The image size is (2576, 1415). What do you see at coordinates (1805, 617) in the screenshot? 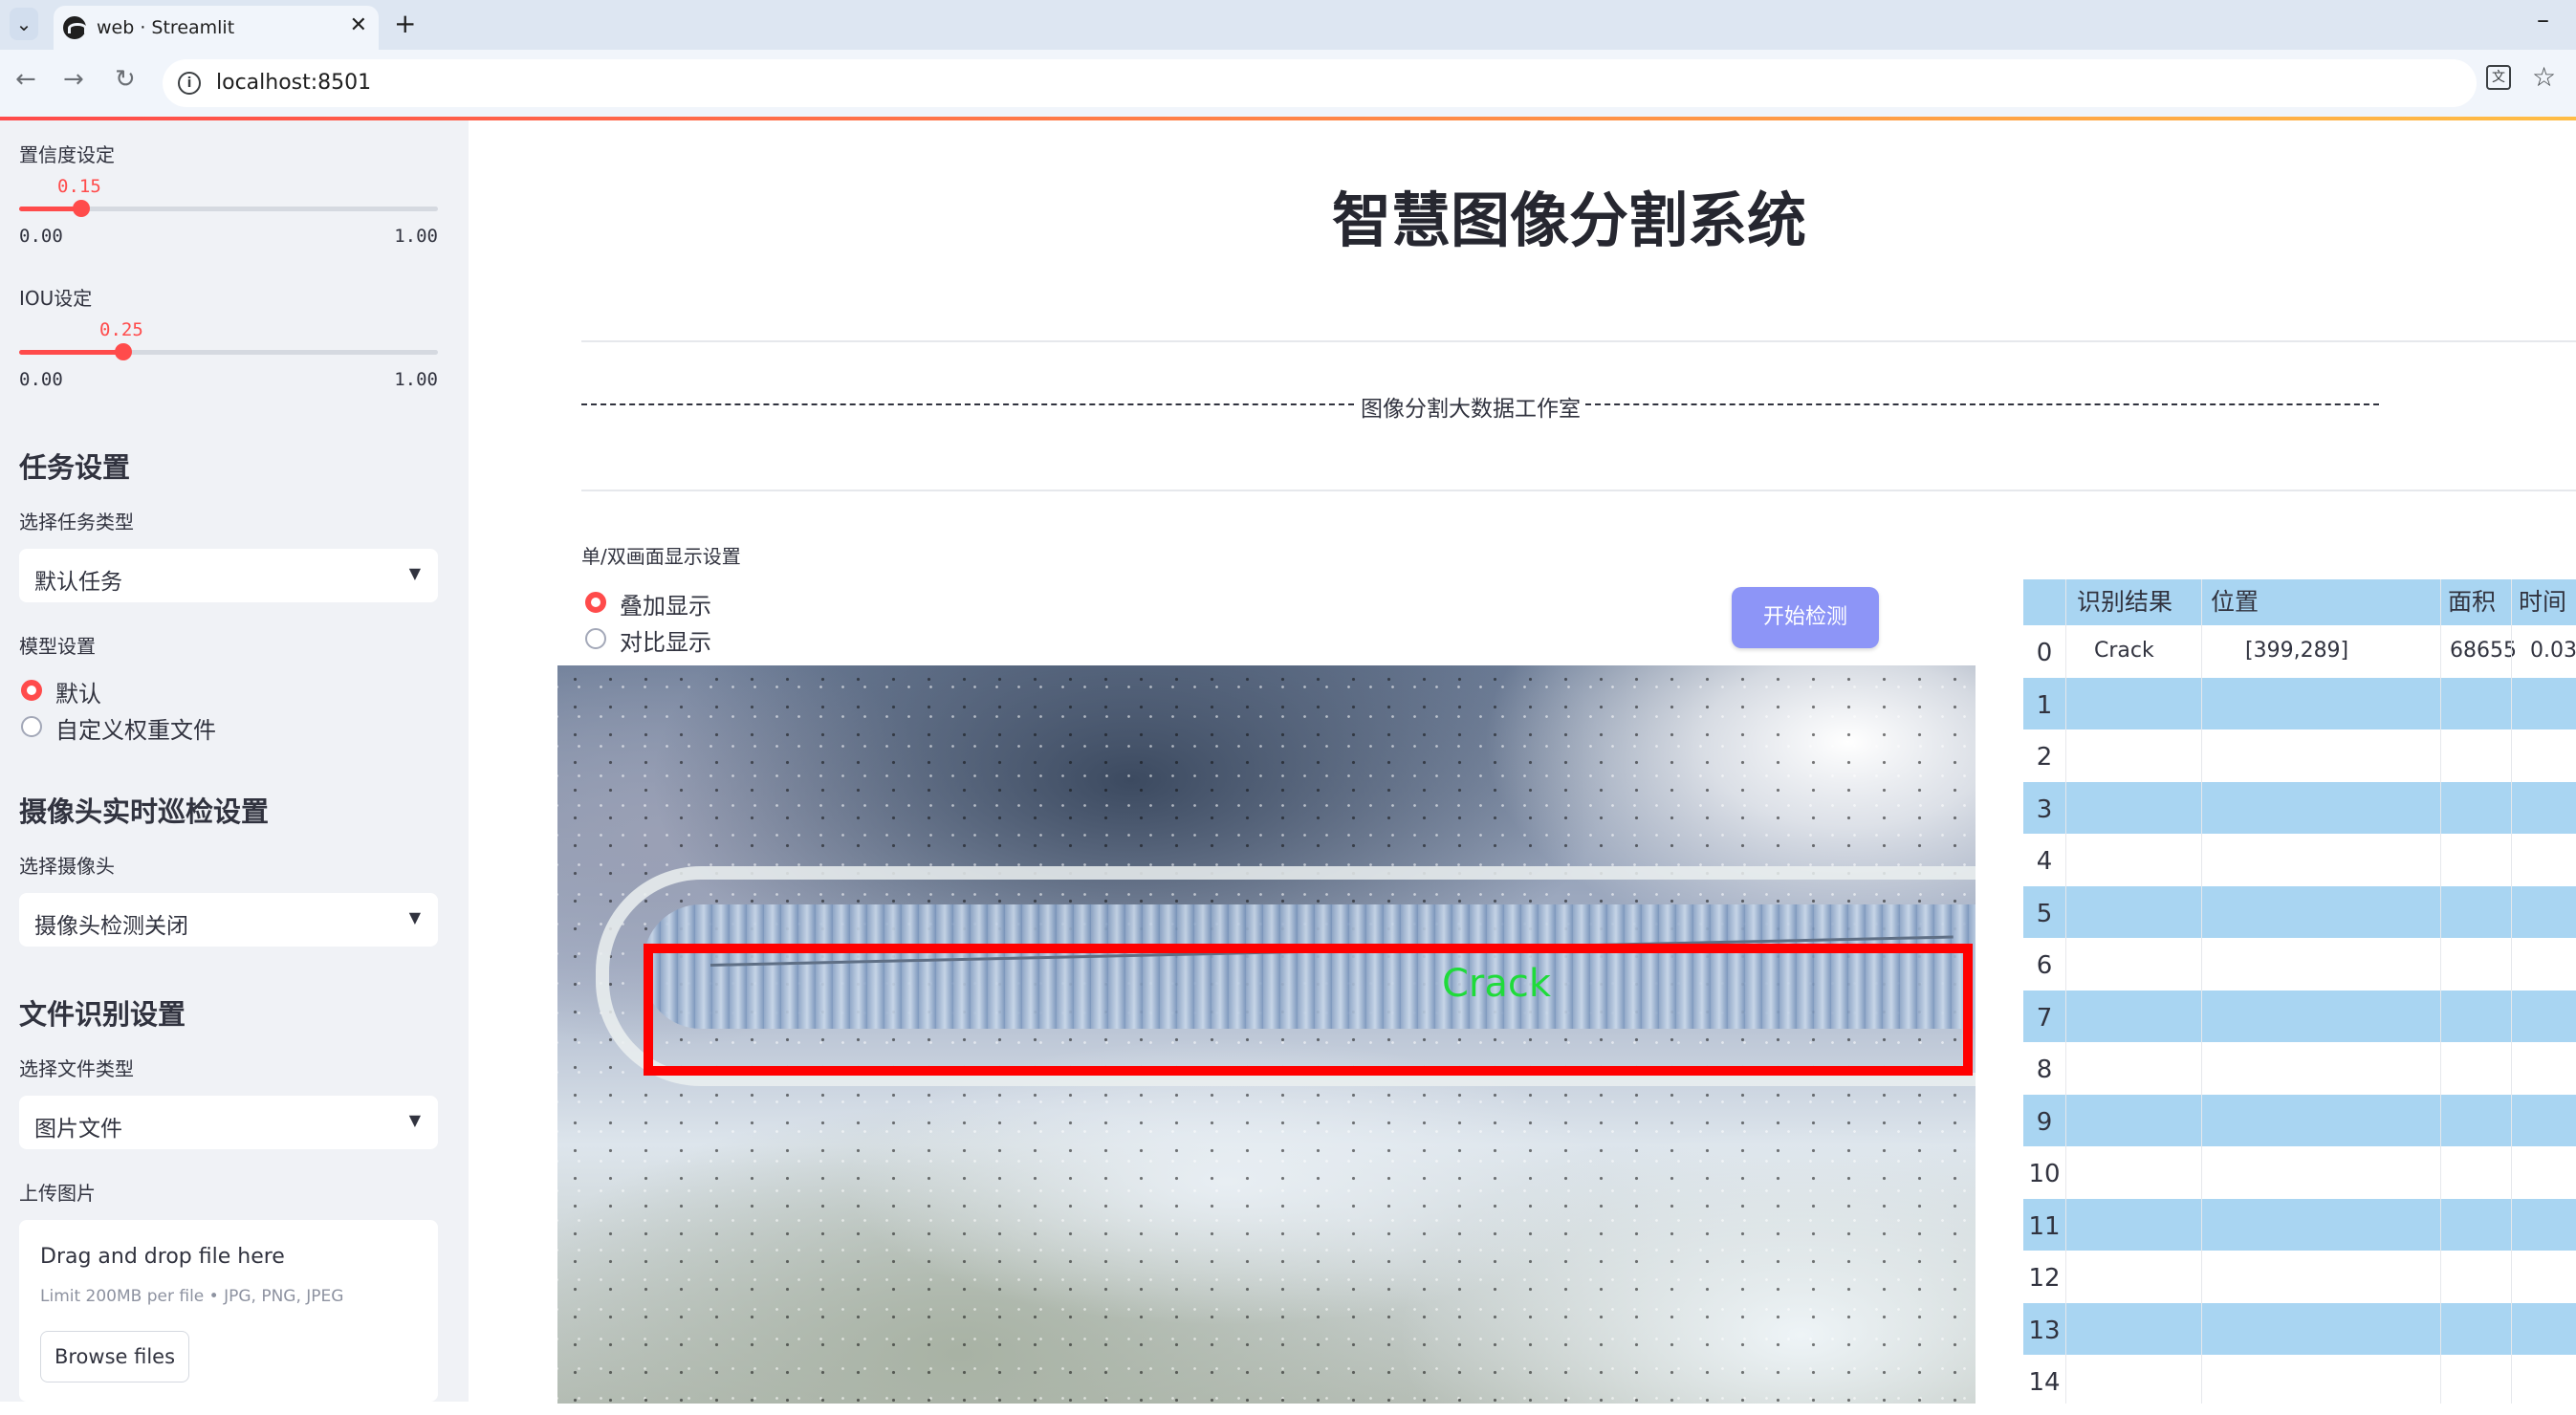
I see `start-detection-button: 开始检测` at bounding box center [1805, 617].